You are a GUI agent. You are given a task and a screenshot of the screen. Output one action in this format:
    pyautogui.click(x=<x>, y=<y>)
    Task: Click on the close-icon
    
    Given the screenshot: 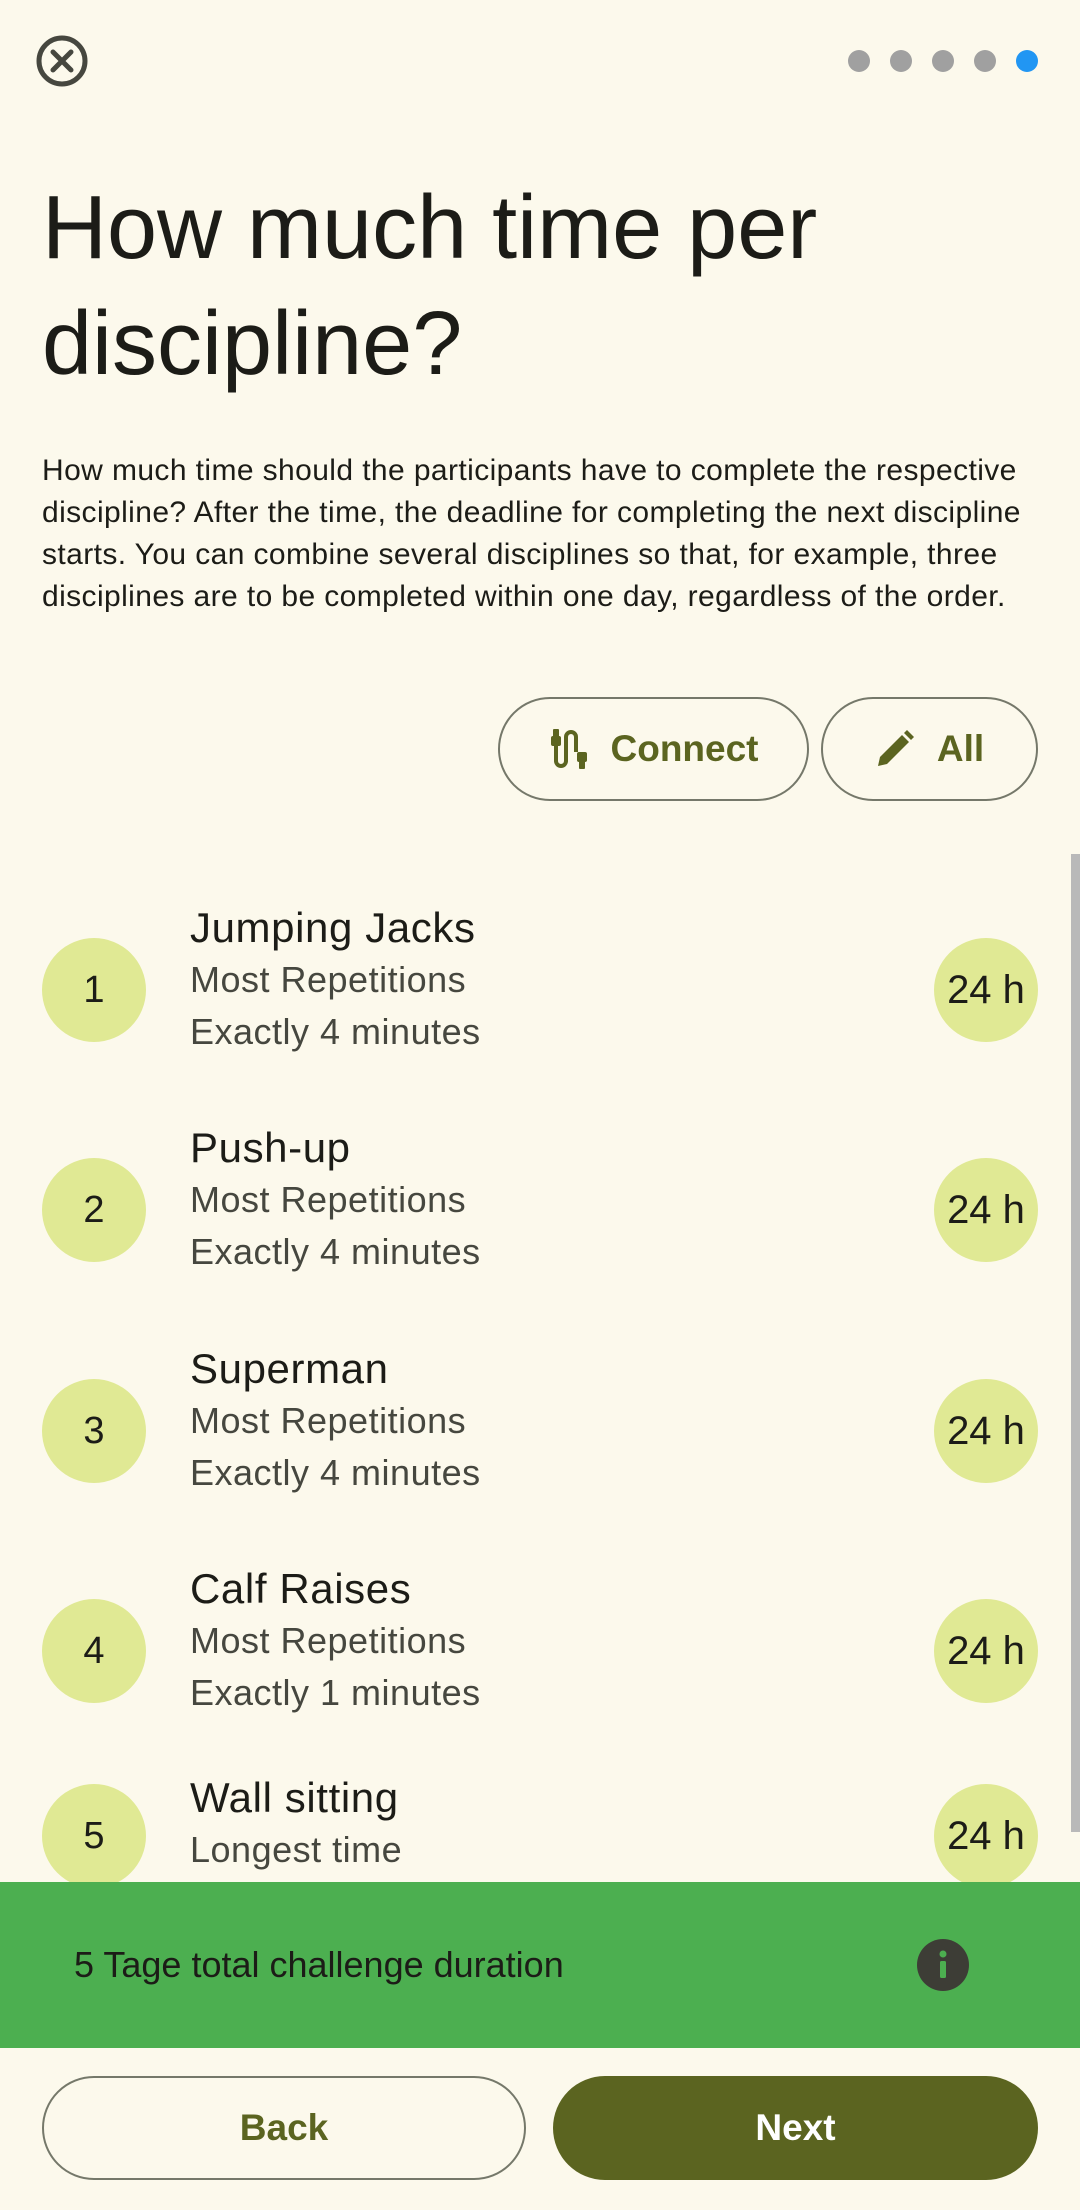 What is the action you would take?
    pyautogui.click(x=62, y=61)
    